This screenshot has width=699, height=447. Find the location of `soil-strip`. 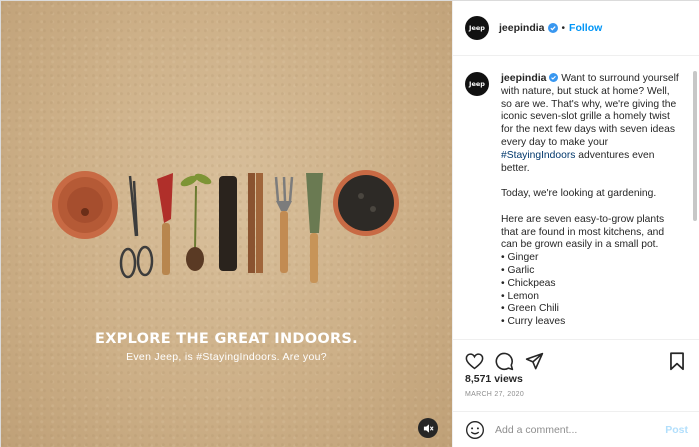

soil-strip is located at coordinates (228, 223).